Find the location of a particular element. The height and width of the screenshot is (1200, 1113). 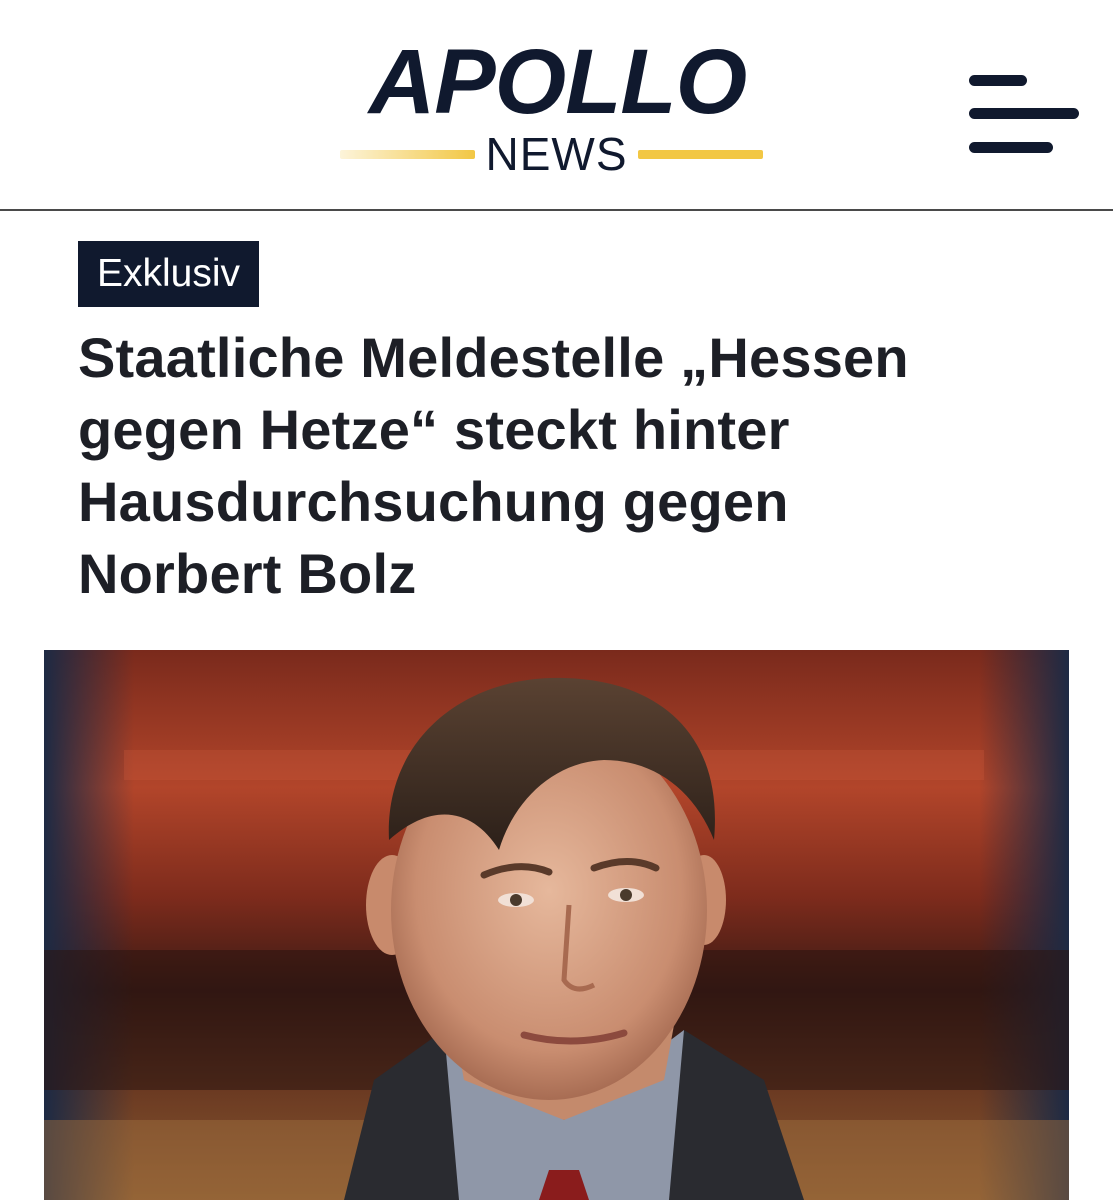

headline-line: Hausdurchsuchung gegen is located at coordinates (433, 501).